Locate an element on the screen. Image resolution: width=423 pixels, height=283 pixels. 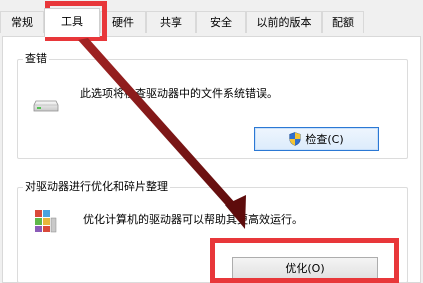
defrag-icon is located at coordinates (45, 220).